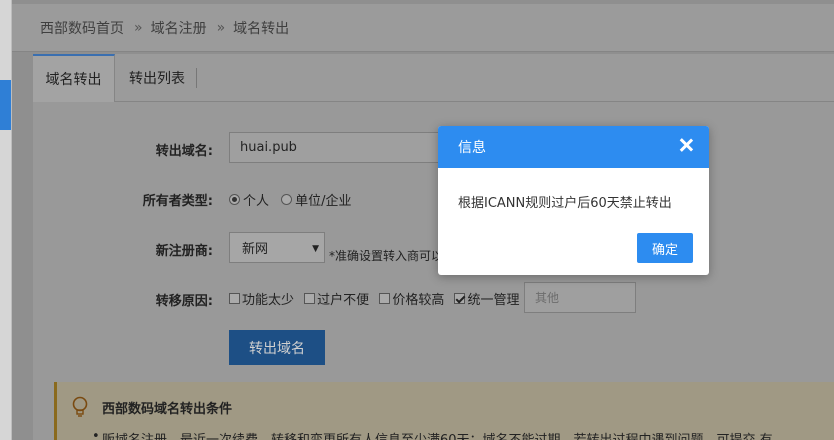  Describe the element at coordinates (184, 251) in the screenshot. I see `registrar-label: 新注册商:` at that location.